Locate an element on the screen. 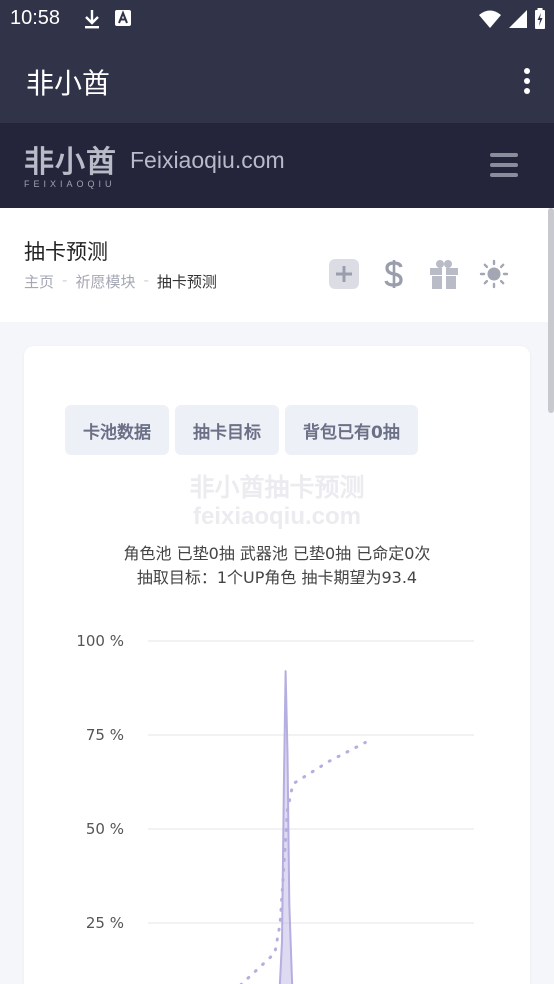 The width and height of the screenshot is (554, 984). page-title: 抽卡预测 is located at coordinates (66, 252).